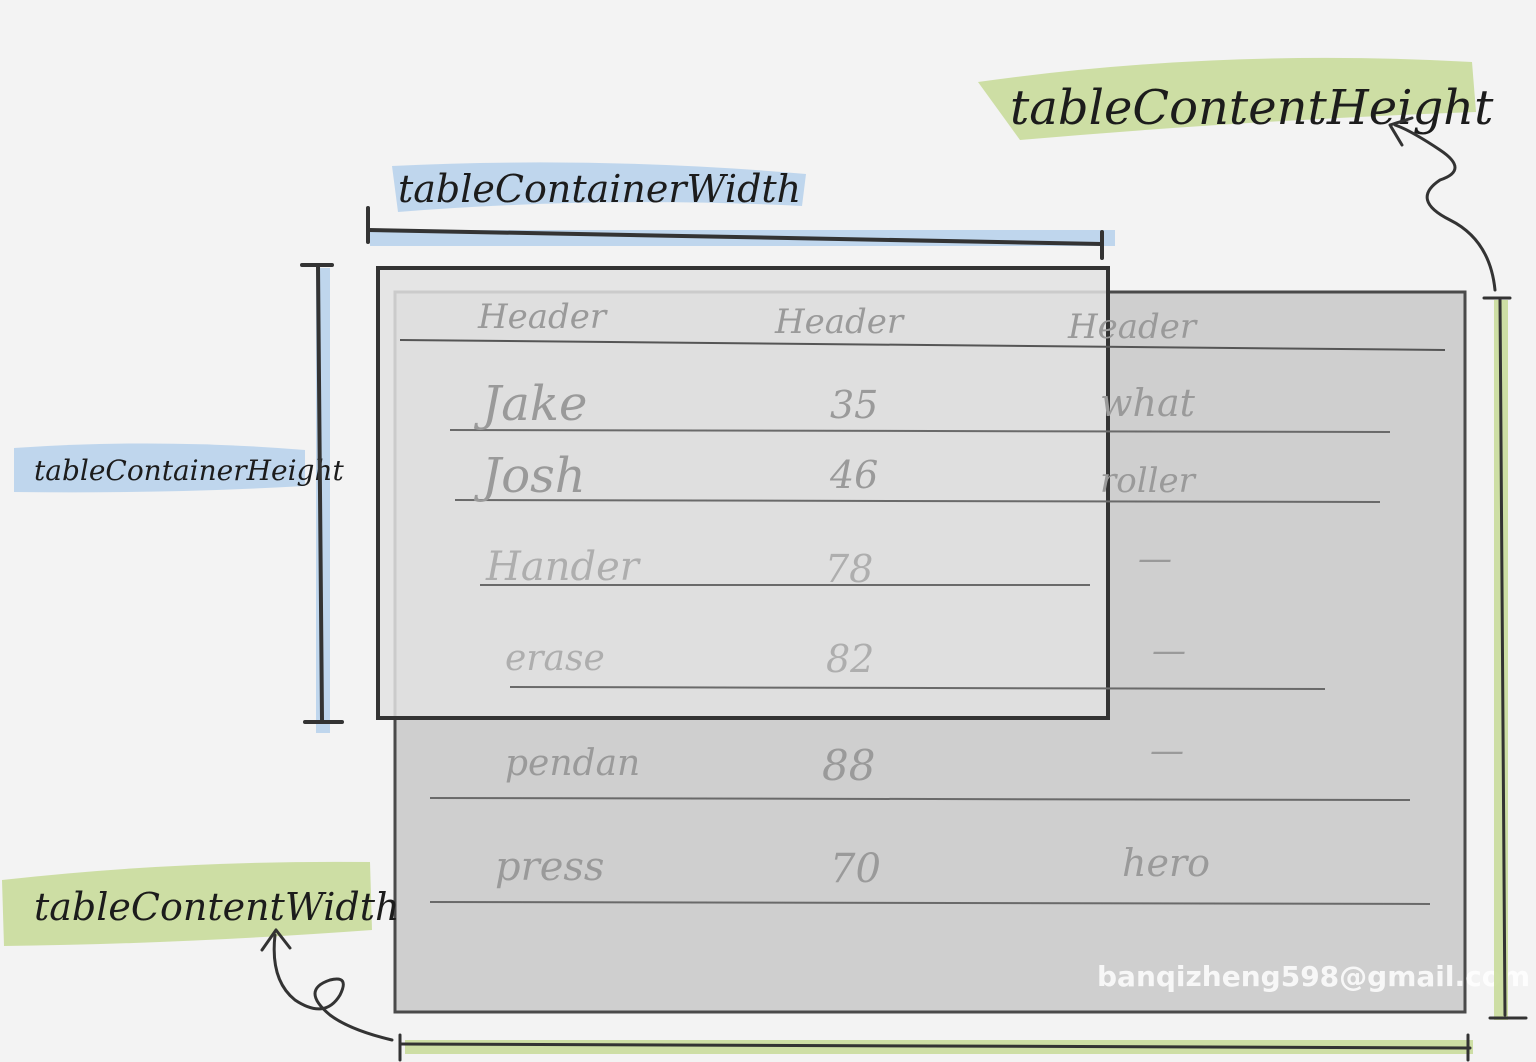  I want to click on container-height-label: tableContainerHeight, so click(189, 470).